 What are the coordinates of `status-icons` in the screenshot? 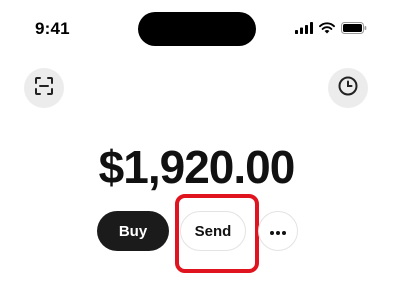 It's located at (331, 28).